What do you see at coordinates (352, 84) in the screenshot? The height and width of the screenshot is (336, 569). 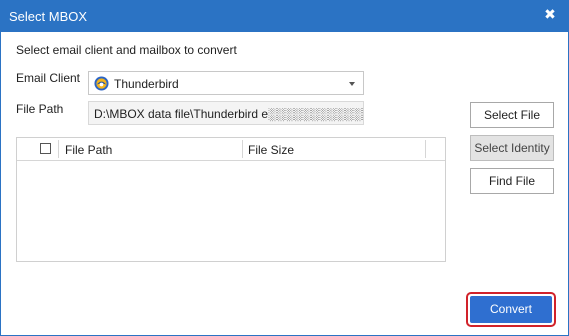 I see `chevron-down-icon` at bounding box center [352, 84].